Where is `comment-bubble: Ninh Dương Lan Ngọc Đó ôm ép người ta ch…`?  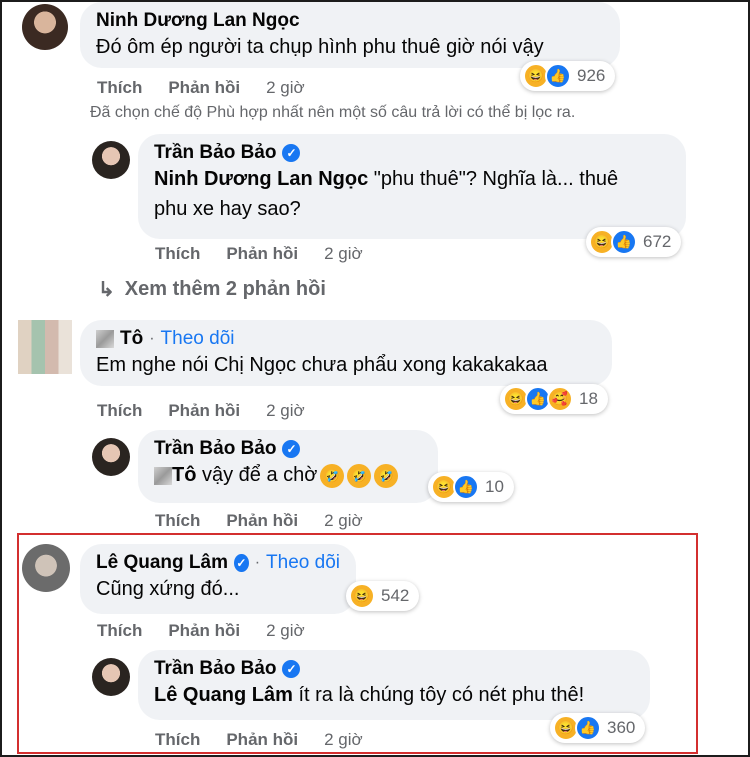 comment-bubble: Ninh Dương Lan Ngọc Đó ôm ép người ta ch… is located at coordinates (350, 35).